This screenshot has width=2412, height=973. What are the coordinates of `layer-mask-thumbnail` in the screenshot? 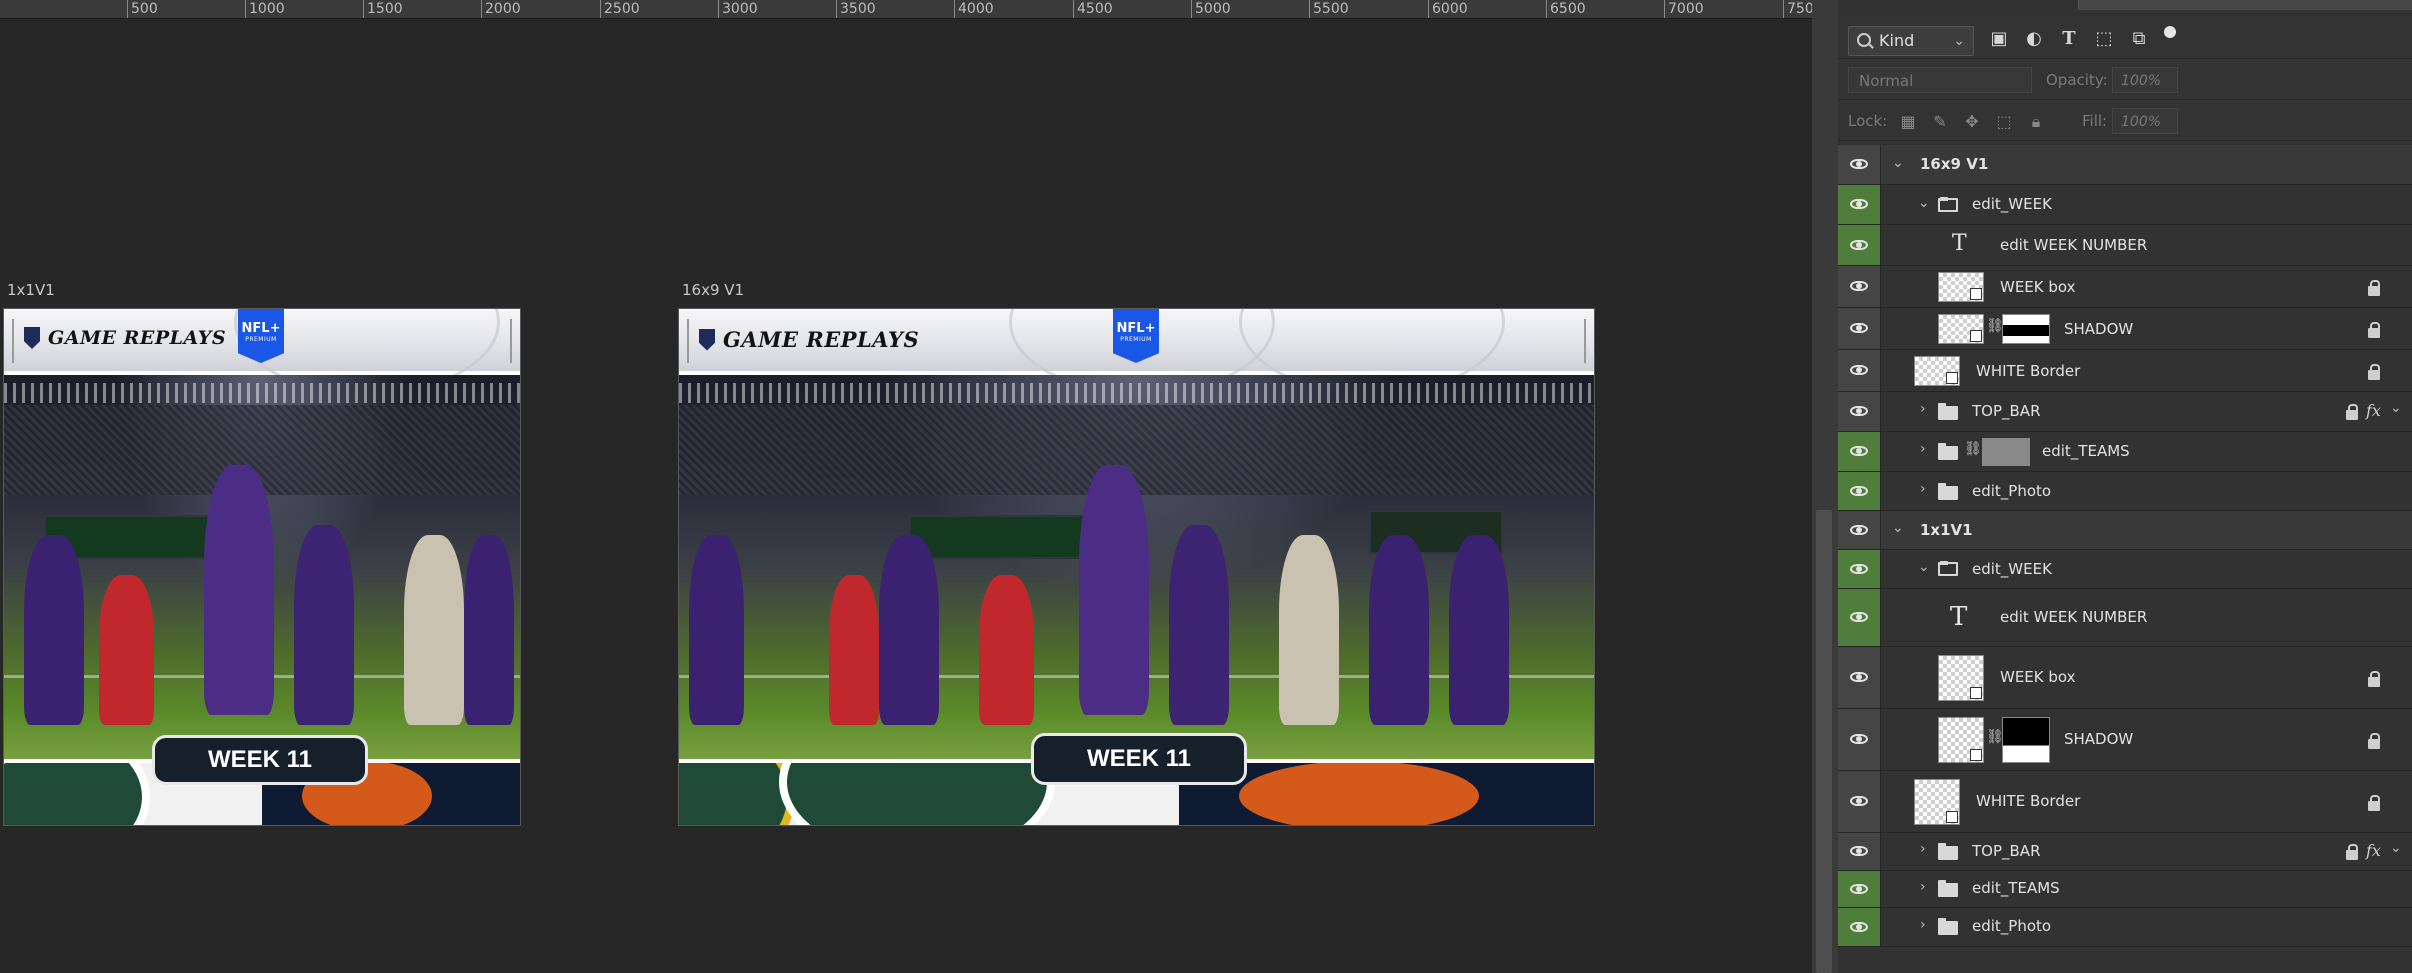 It's located at (2026, 329).